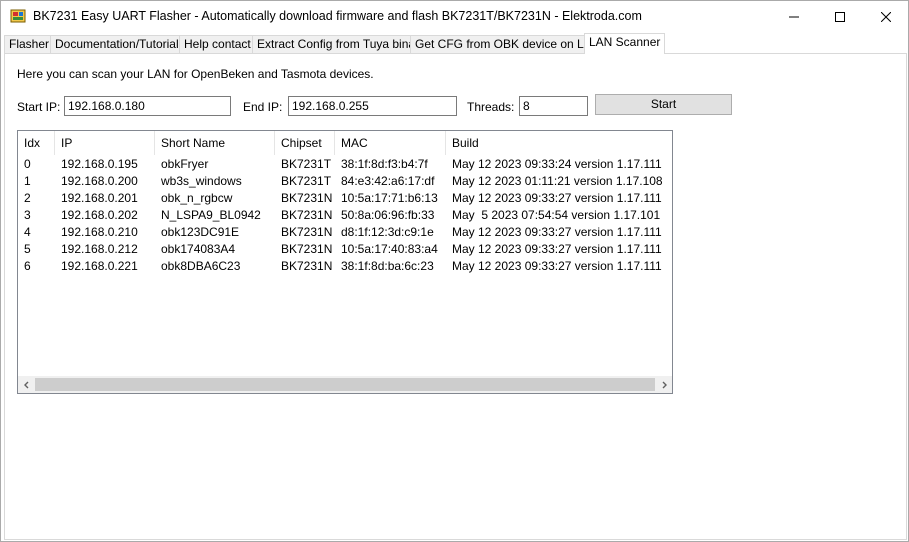  I want to click on cell-idx: 0, so click(27, 164).